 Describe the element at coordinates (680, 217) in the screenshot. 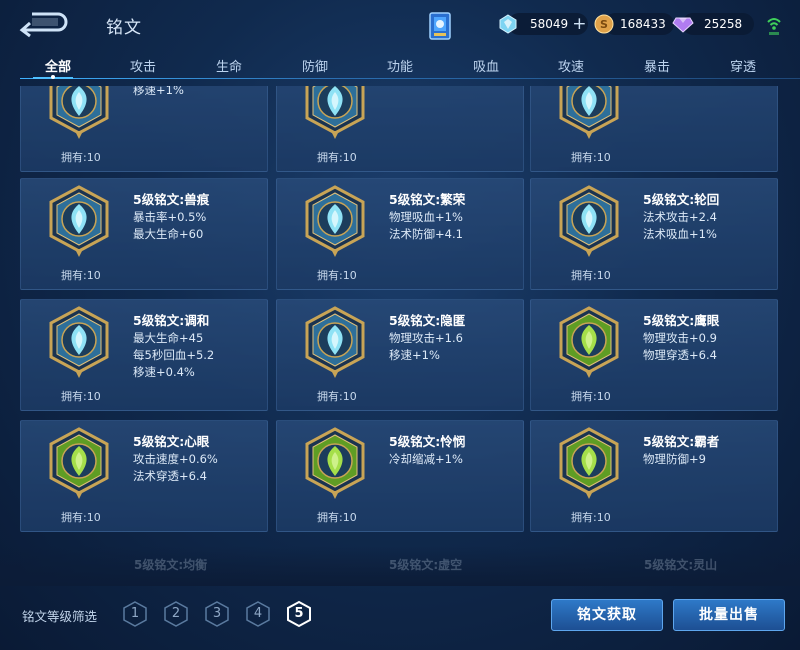

I see `attribute-line: 法术攻击+2.4` at that location.